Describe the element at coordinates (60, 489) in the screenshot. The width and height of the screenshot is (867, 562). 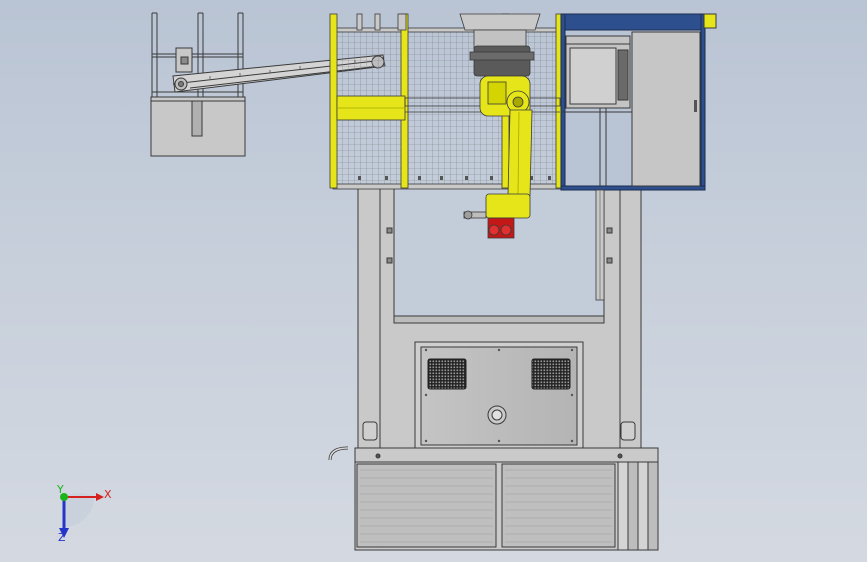
I see `y-axis-label: Y` at that location.